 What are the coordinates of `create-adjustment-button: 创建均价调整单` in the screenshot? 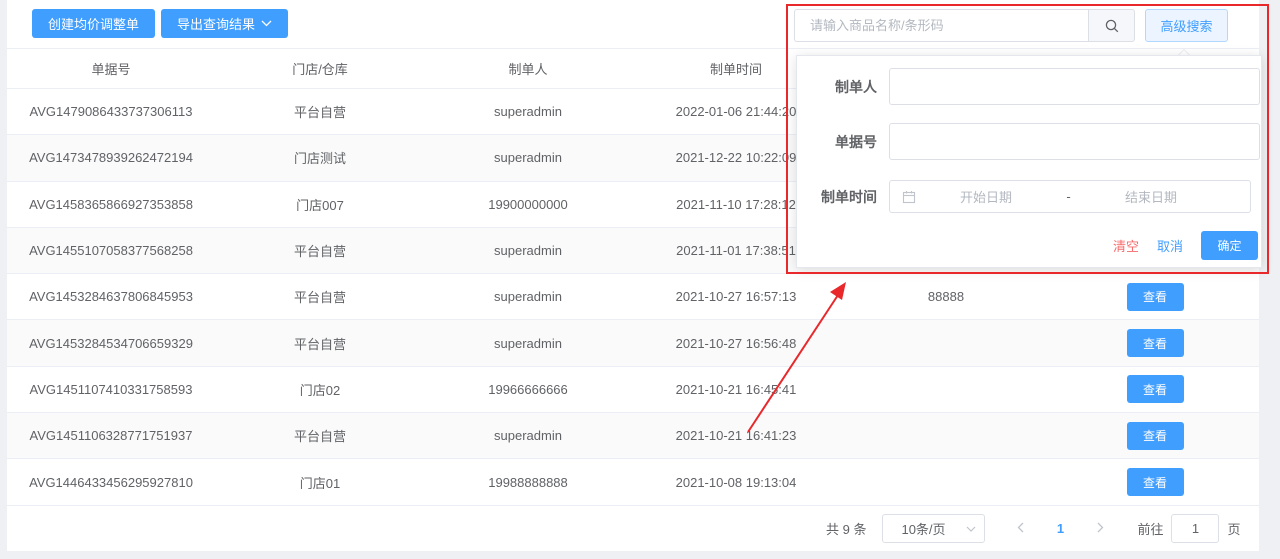 It's located at (94, 23).